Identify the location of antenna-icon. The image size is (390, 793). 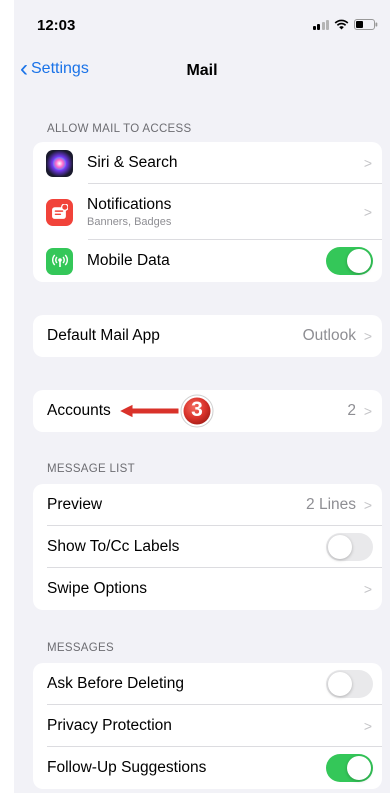
(59, 261).